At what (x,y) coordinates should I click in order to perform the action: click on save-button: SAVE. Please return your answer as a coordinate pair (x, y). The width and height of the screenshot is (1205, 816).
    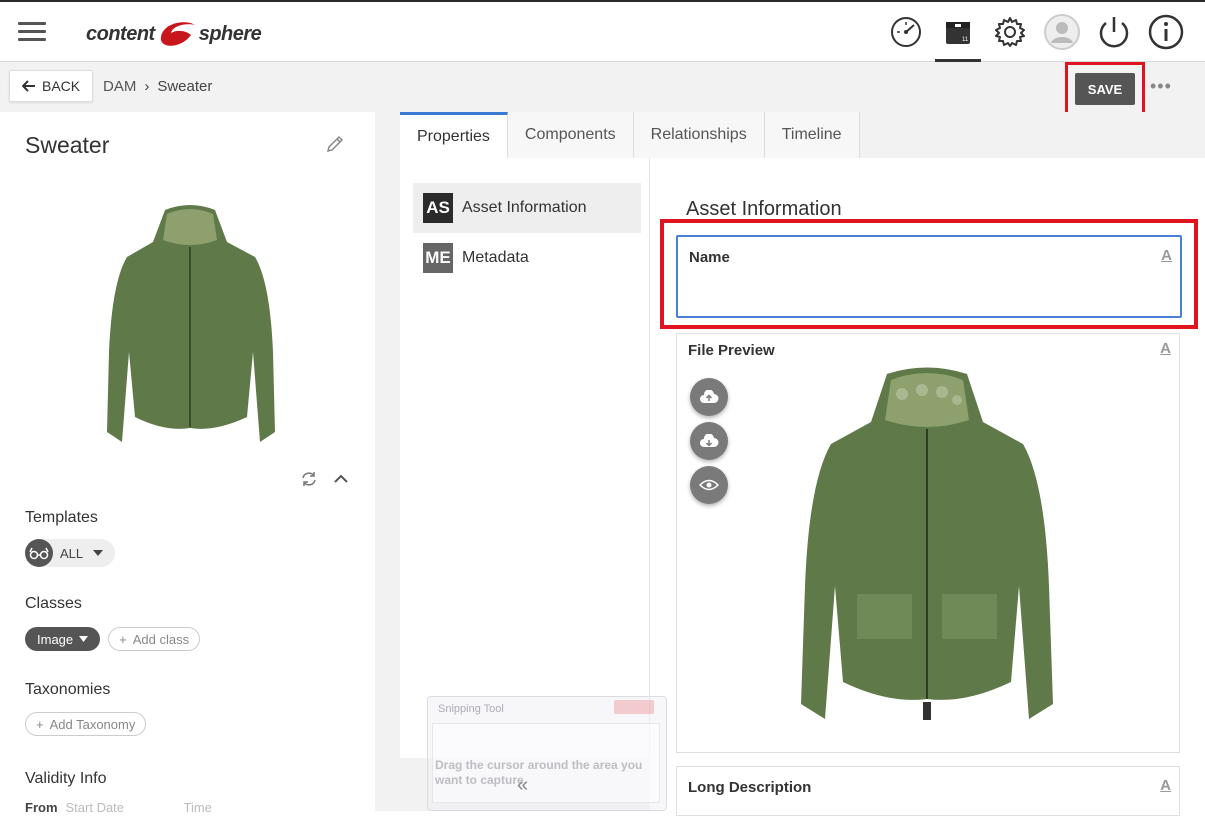
    Looking at the image, I should click on (1105, 89).